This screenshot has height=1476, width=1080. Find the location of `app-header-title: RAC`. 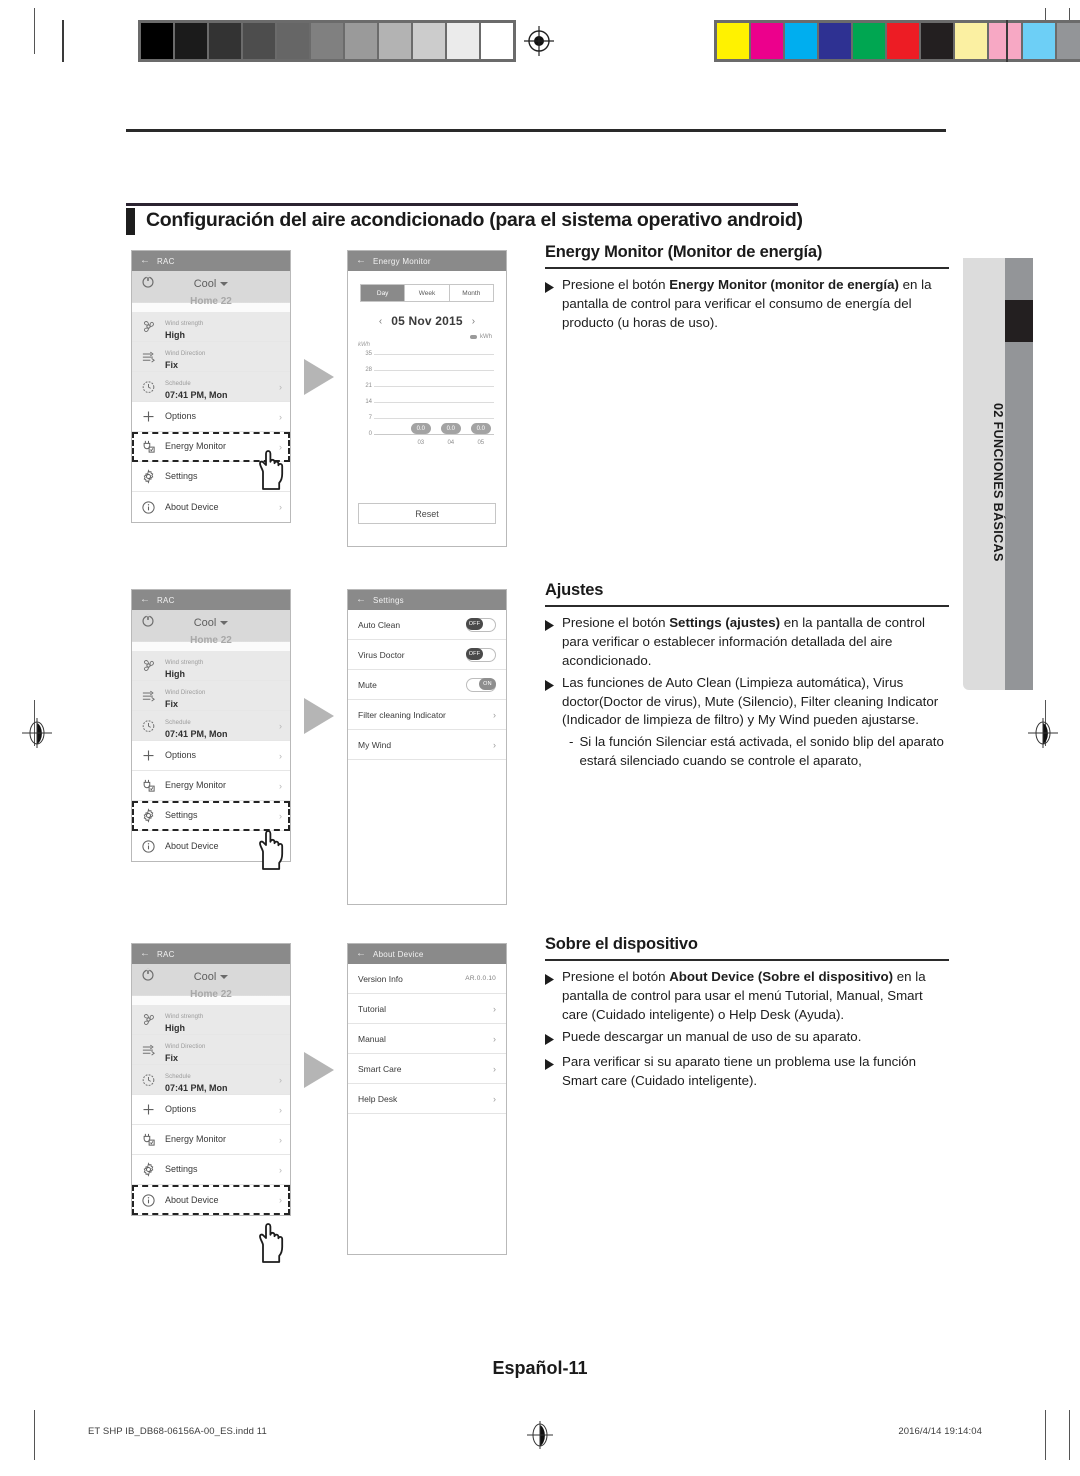

app-header-title: RAC is located at coordinates (166, 600).